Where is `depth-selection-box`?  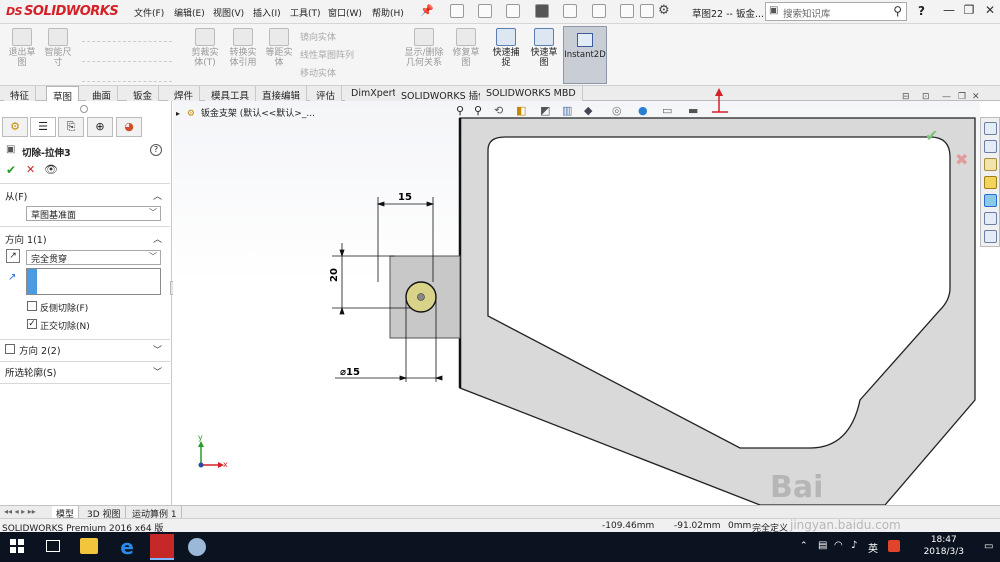
depth-selection-box is located at coordinates (93, 281).